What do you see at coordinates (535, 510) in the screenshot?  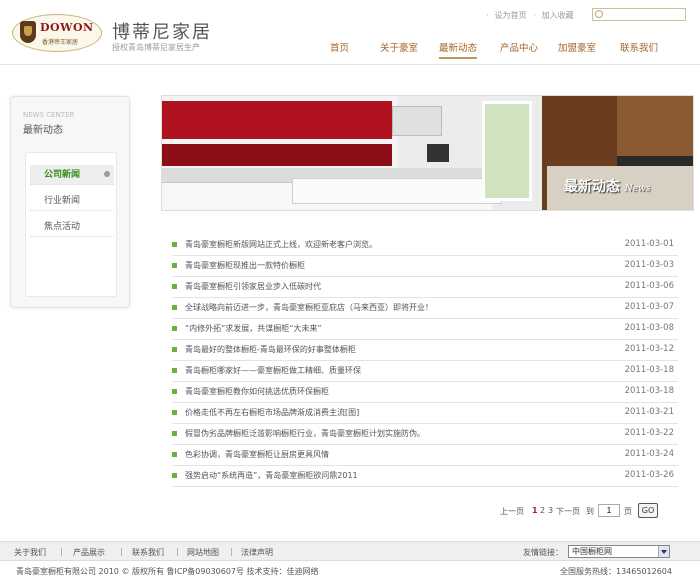 I see `page-1-link: 1` at bounding box center [535, 510].